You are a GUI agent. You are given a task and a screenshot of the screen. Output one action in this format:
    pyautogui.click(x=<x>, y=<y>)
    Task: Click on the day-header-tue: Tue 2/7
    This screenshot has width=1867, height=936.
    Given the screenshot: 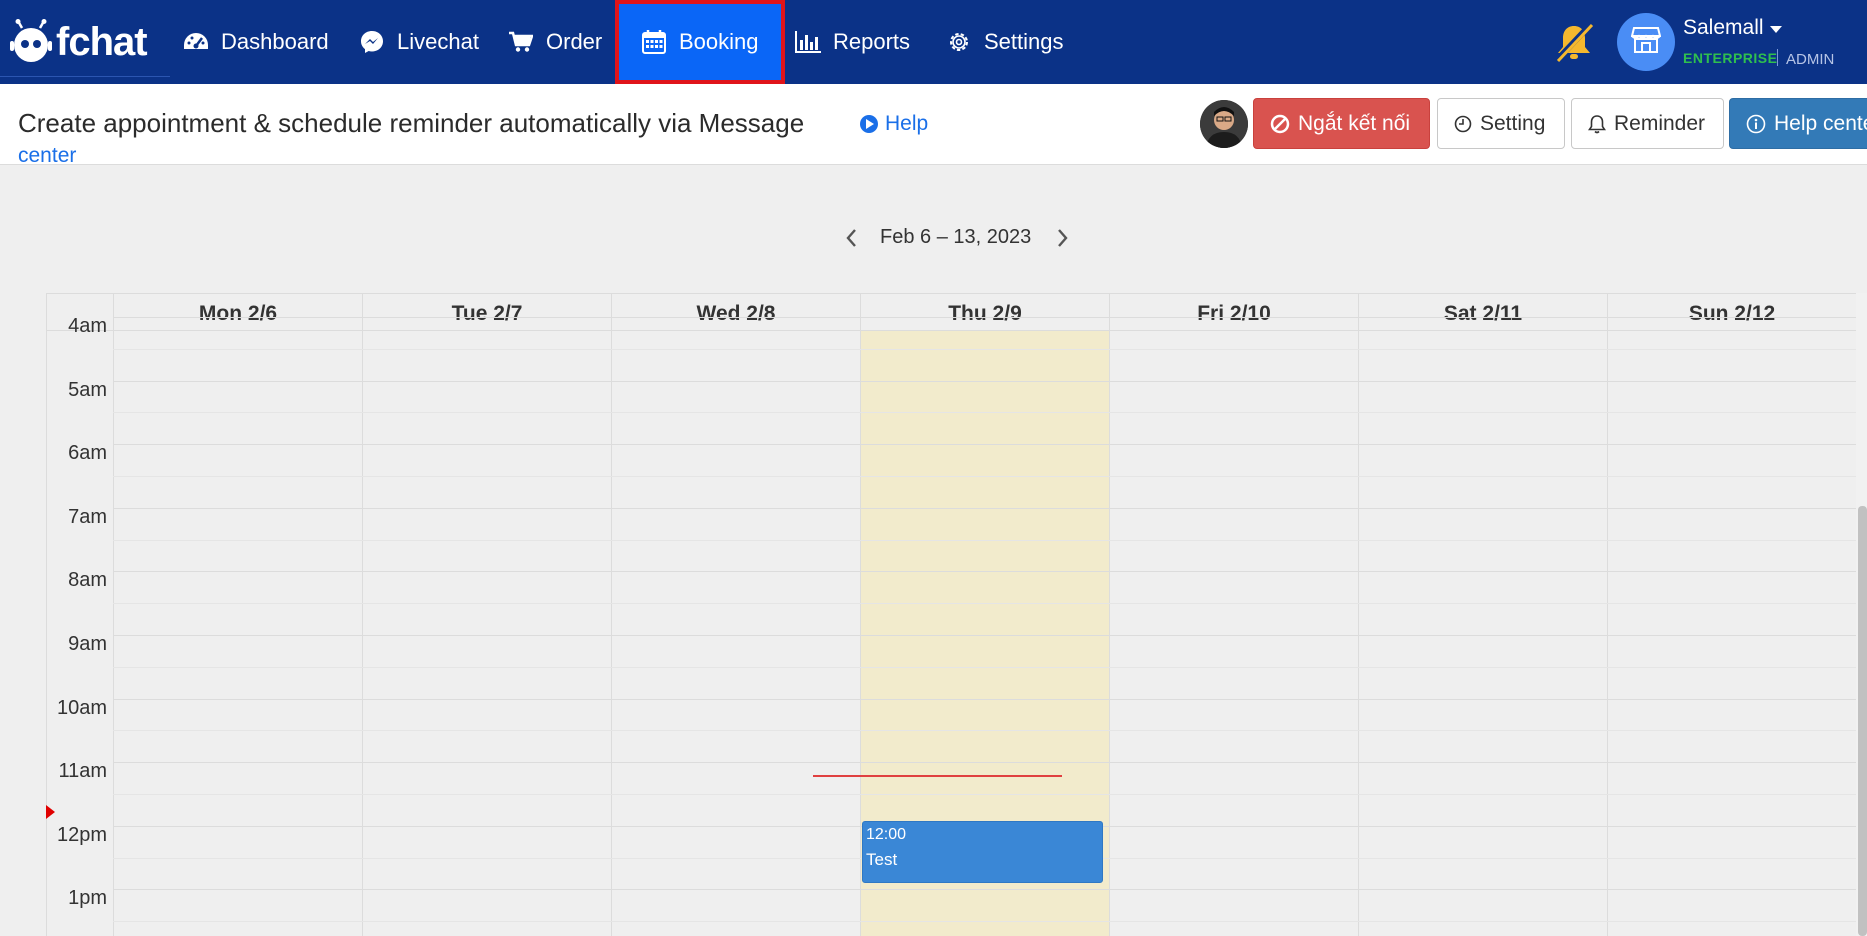 What is the action you would take?
    pyautogui.click(x=486, y=312)
    